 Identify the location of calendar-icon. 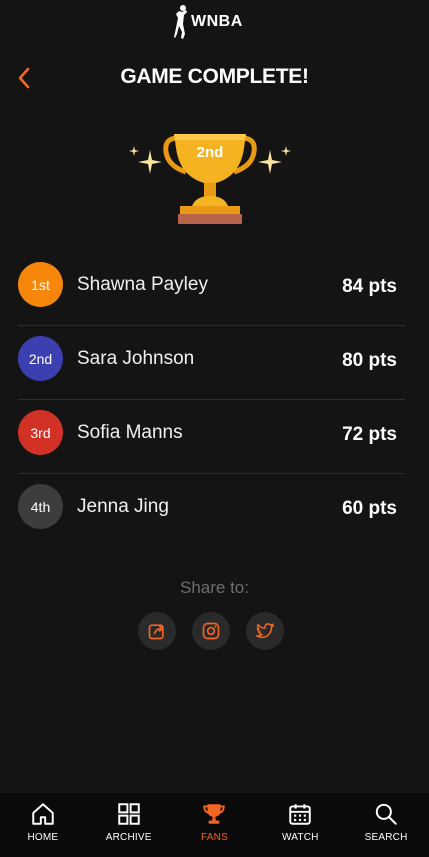
(300, 814).